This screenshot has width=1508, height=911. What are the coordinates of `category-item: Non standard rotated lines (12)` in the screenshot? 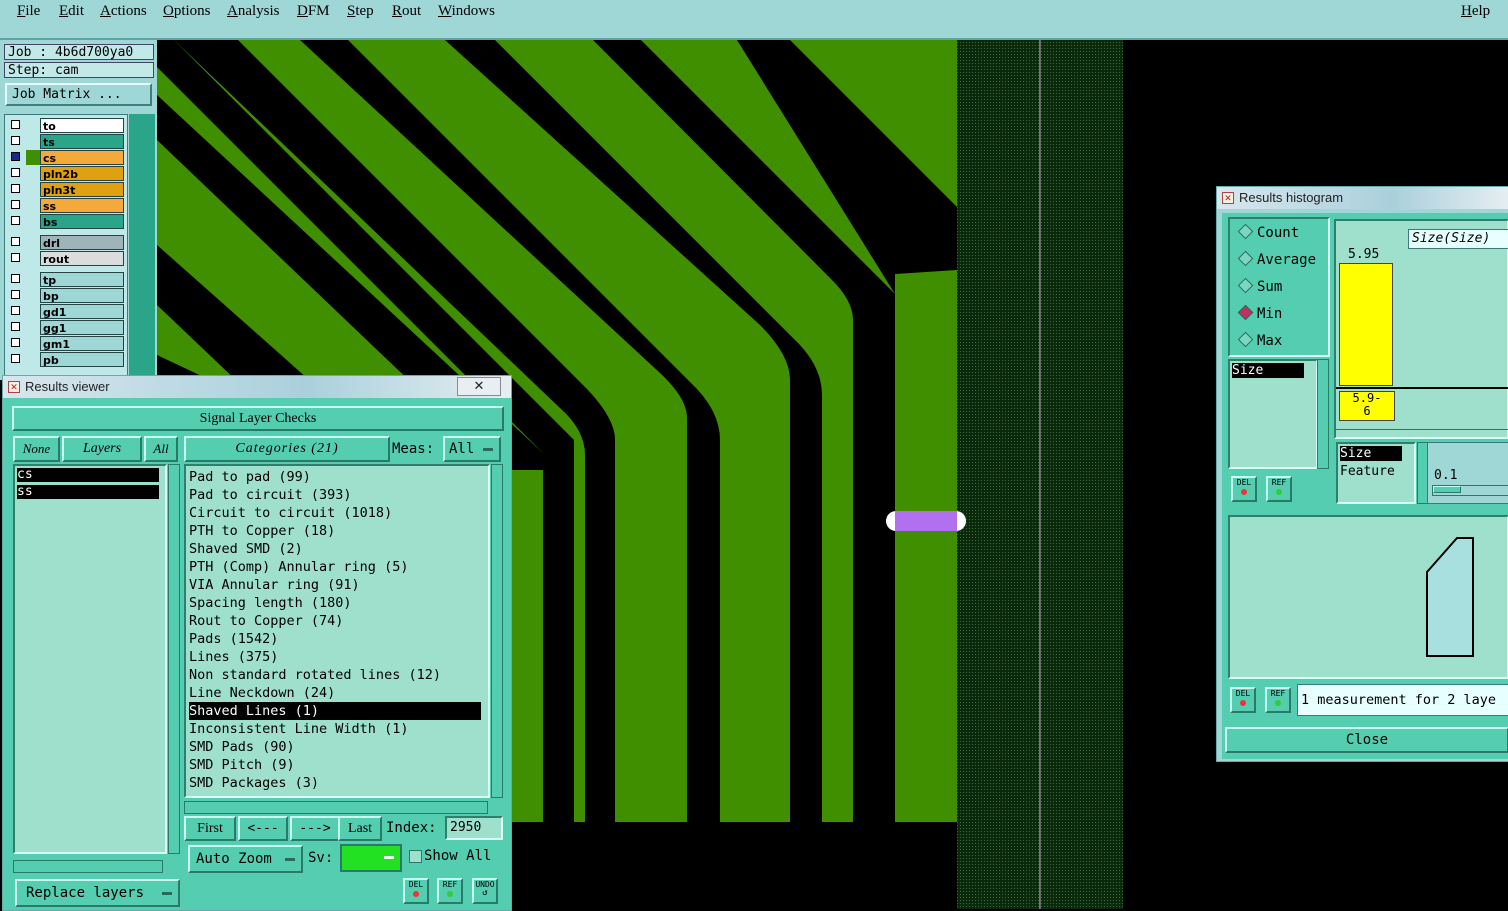 It's located at (315, 675).